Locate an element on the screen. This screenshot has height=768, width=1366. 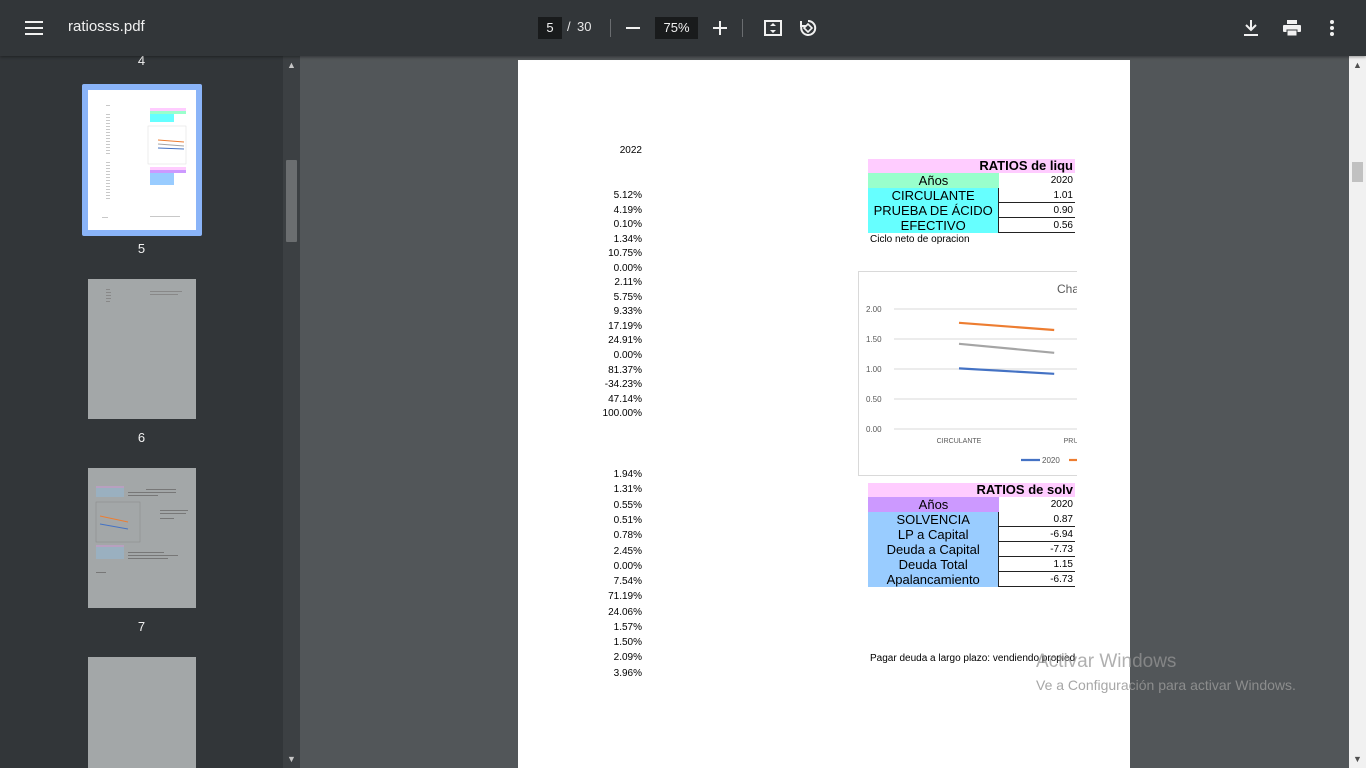
x-tick-label: CIRCULANTE is located at coordinates (959, 441).